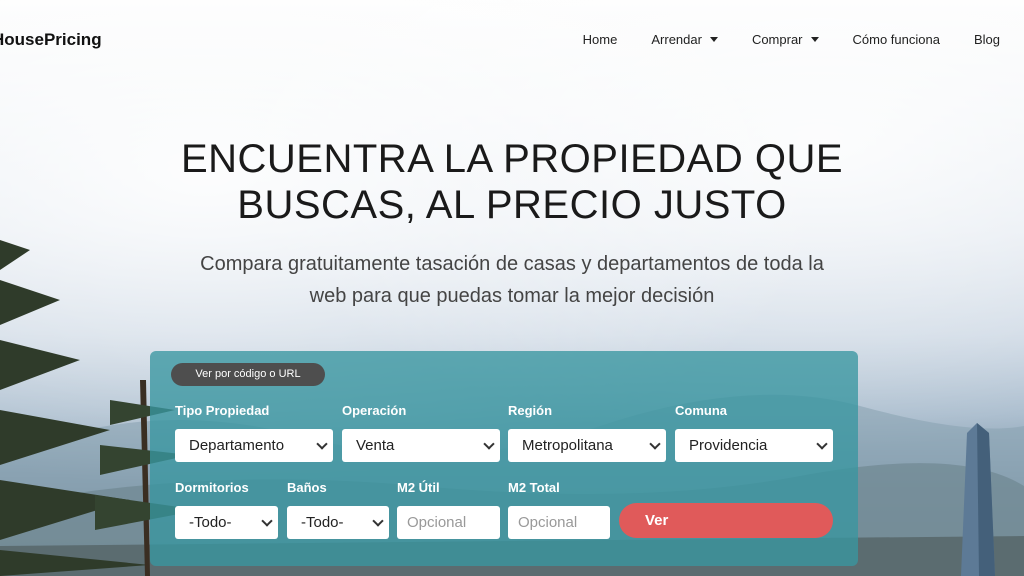 The height and width of the screenshot is (576, 1024). I want to click on comuna-select: Providencia, so click(754, 445).